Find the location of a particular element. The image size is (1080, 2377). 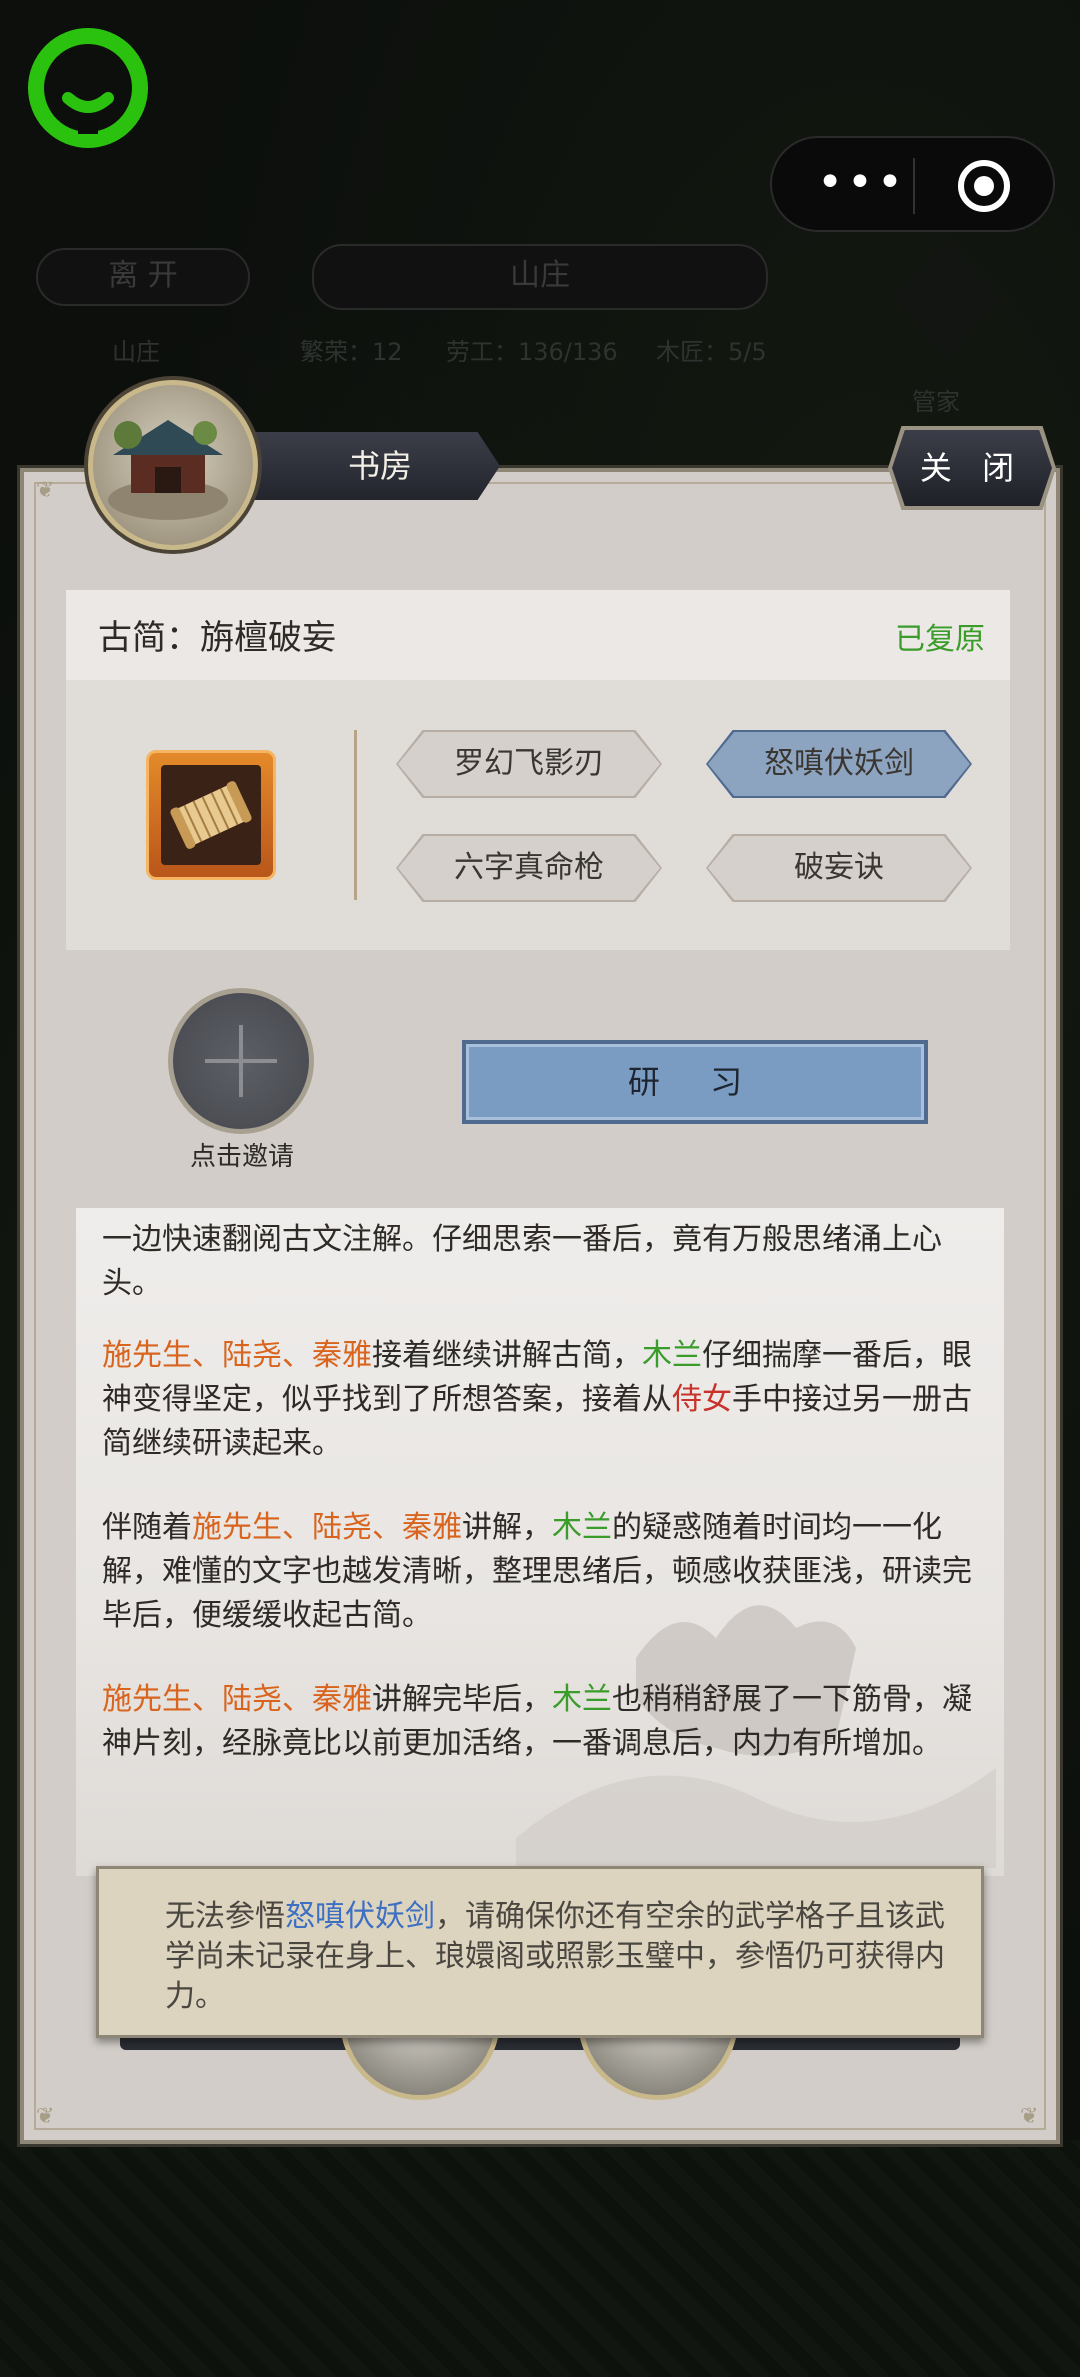

log-text: 接着继续讲解古简， is located at coordinates (507, 1355).